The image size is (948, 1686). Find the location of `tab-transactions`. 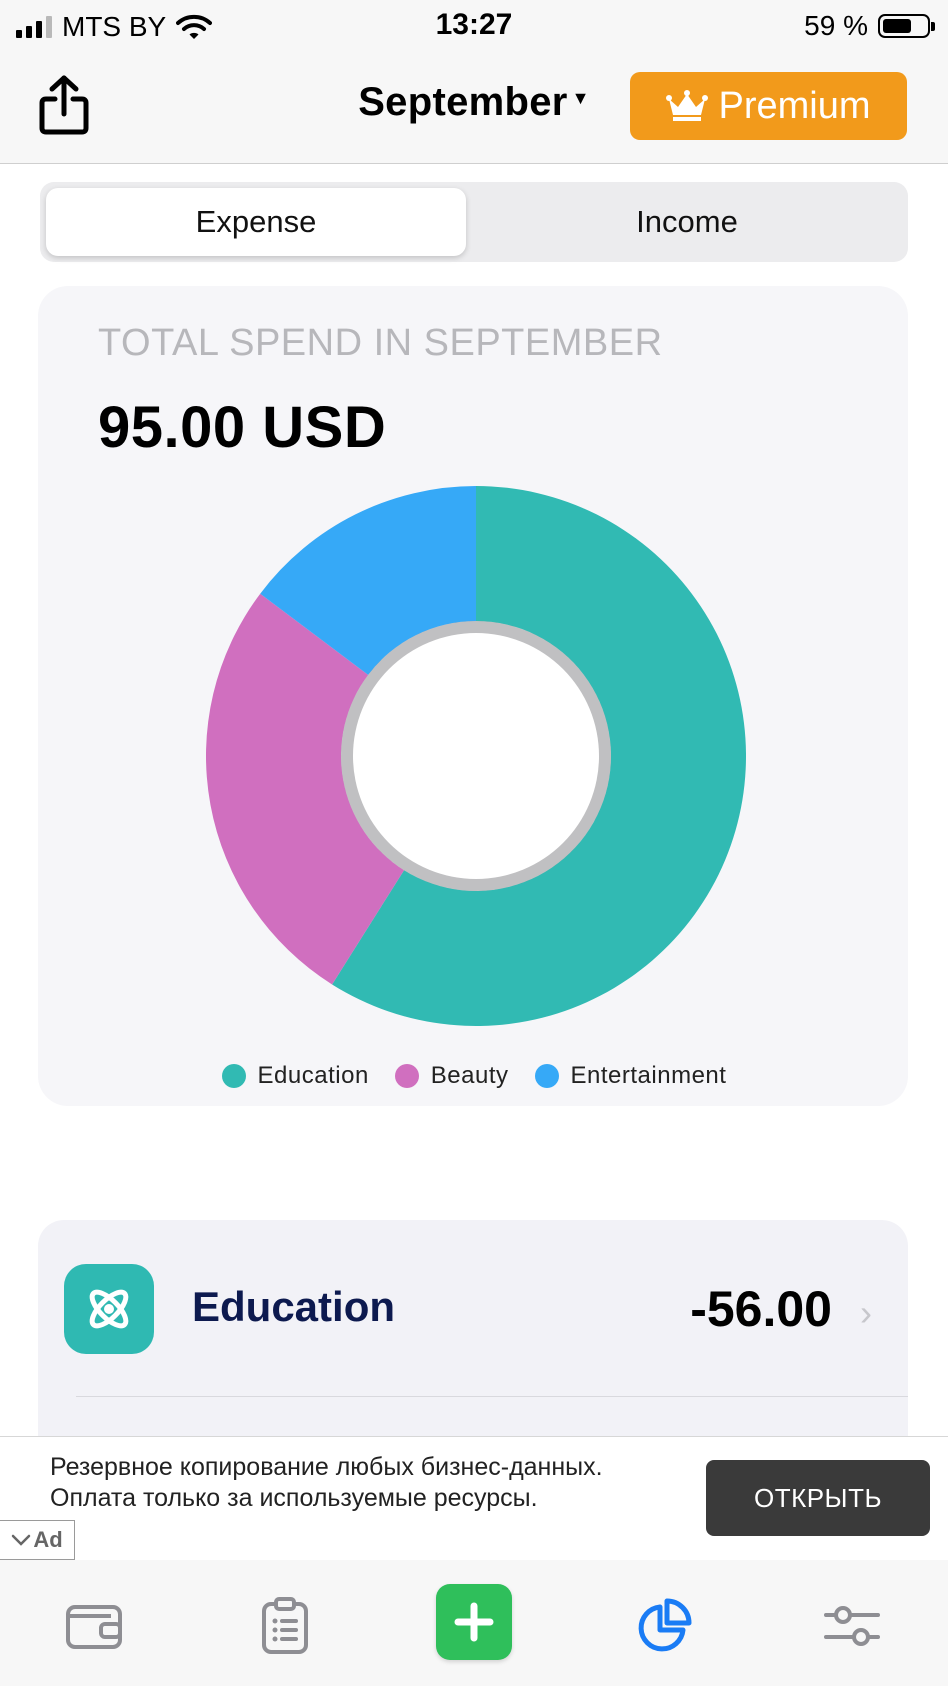

tab-transactions is located at coordinates (285, 1626).